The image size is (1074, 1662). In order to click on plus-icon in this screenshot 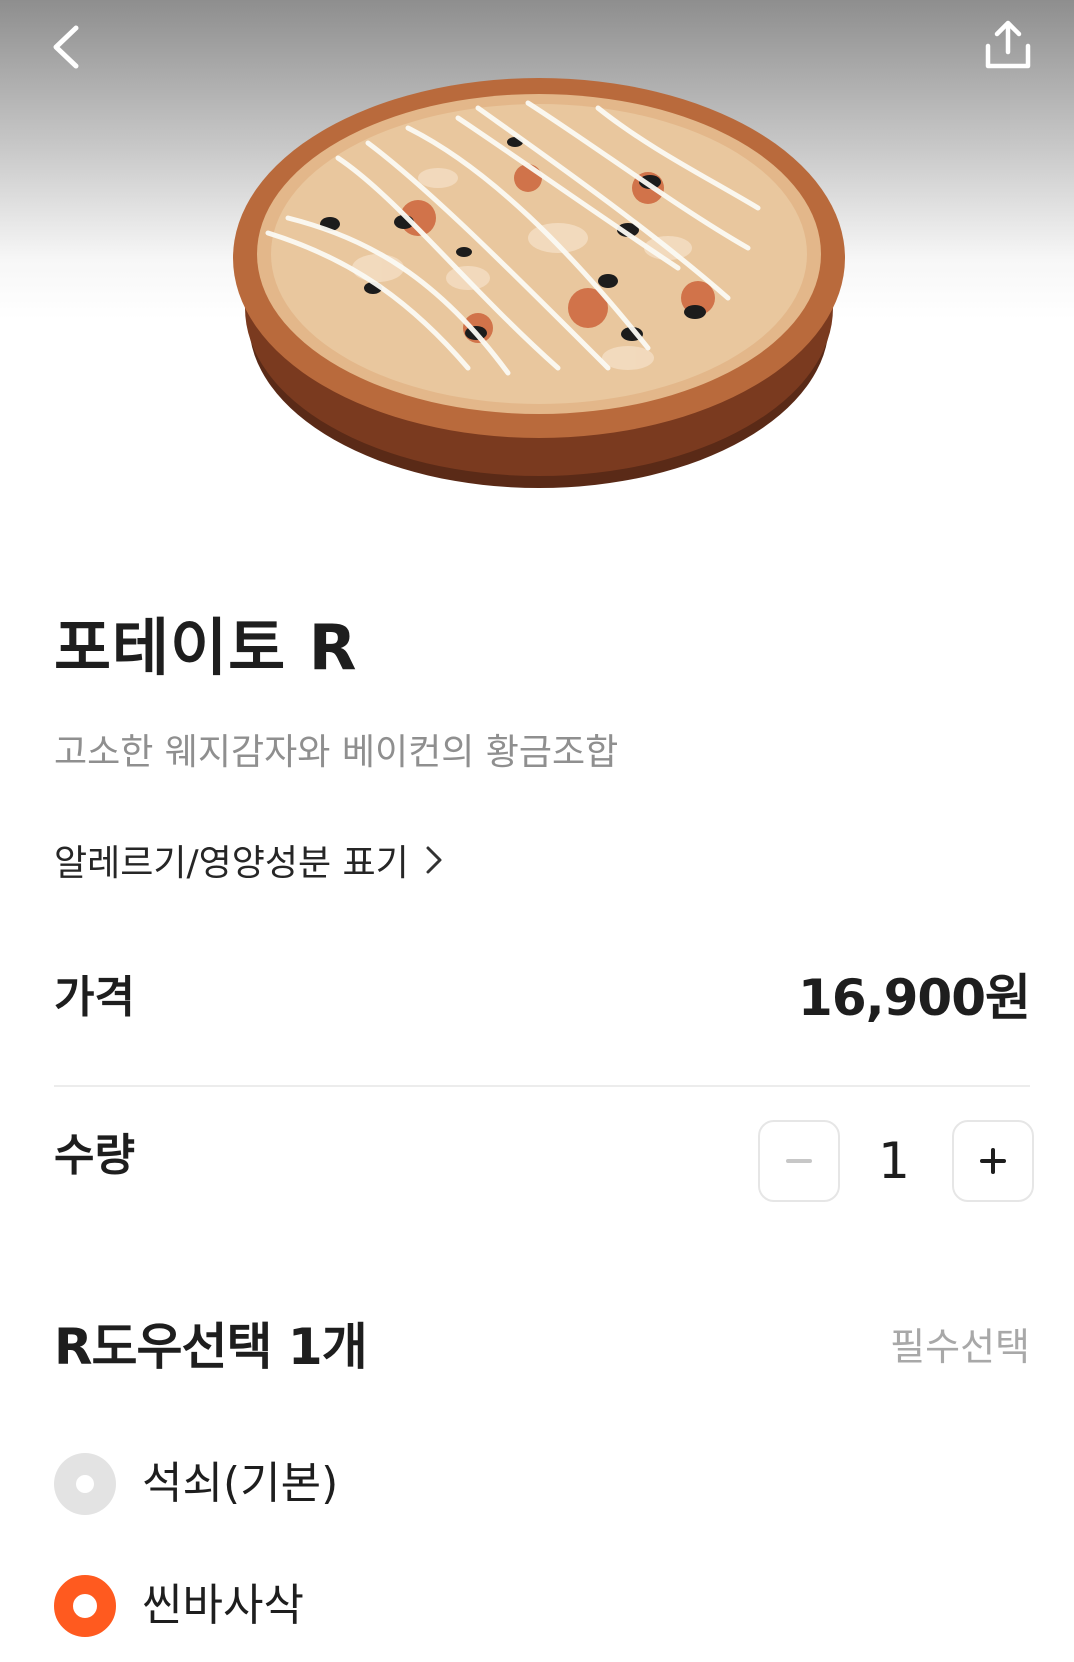, I will do `click(993, 1161)`.